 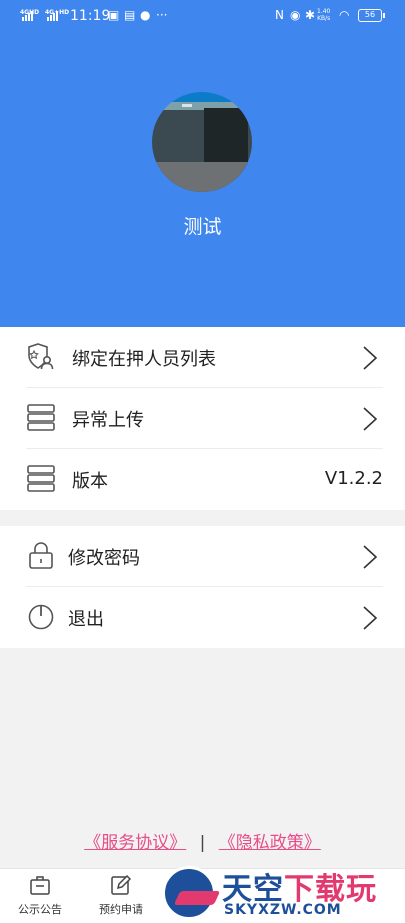 I want to click on lock-icon, so click(x=41, y=555).